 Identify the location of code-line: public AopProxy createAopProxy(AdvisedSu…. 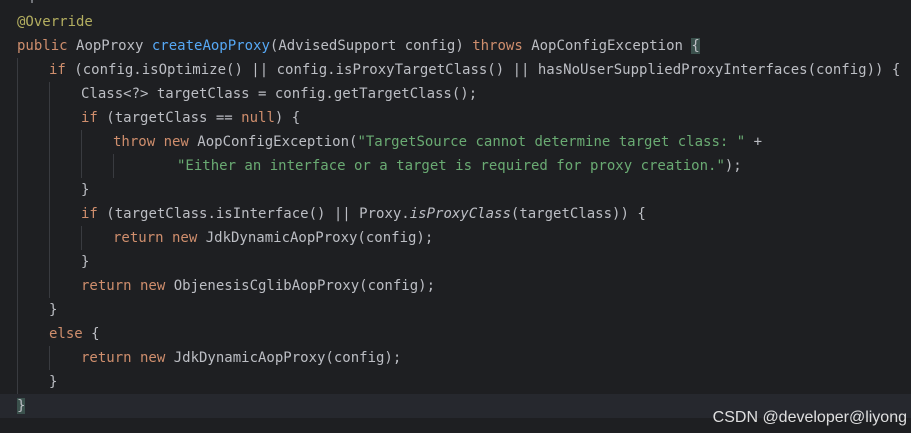
(455, 46).